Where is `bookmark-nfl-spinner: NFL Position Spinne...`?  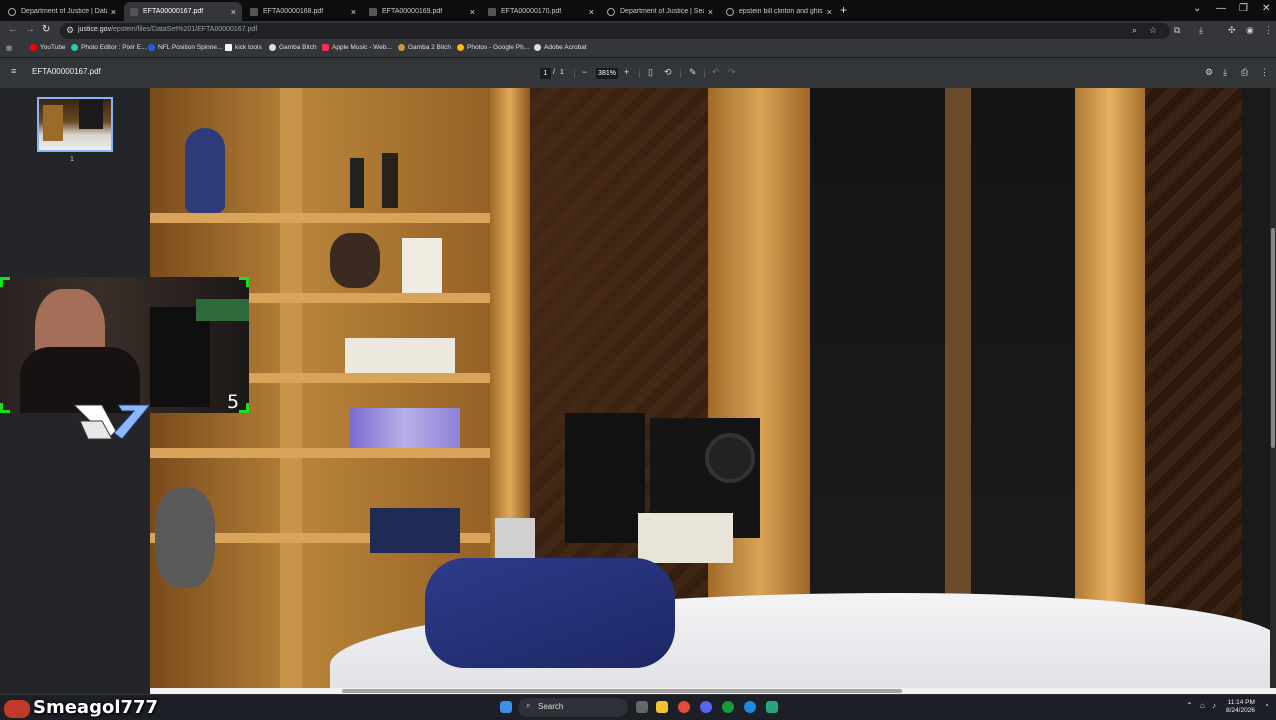 bookmark-nfl-spinner: NFL Position Spinne... is located at coordinates (185, 47).